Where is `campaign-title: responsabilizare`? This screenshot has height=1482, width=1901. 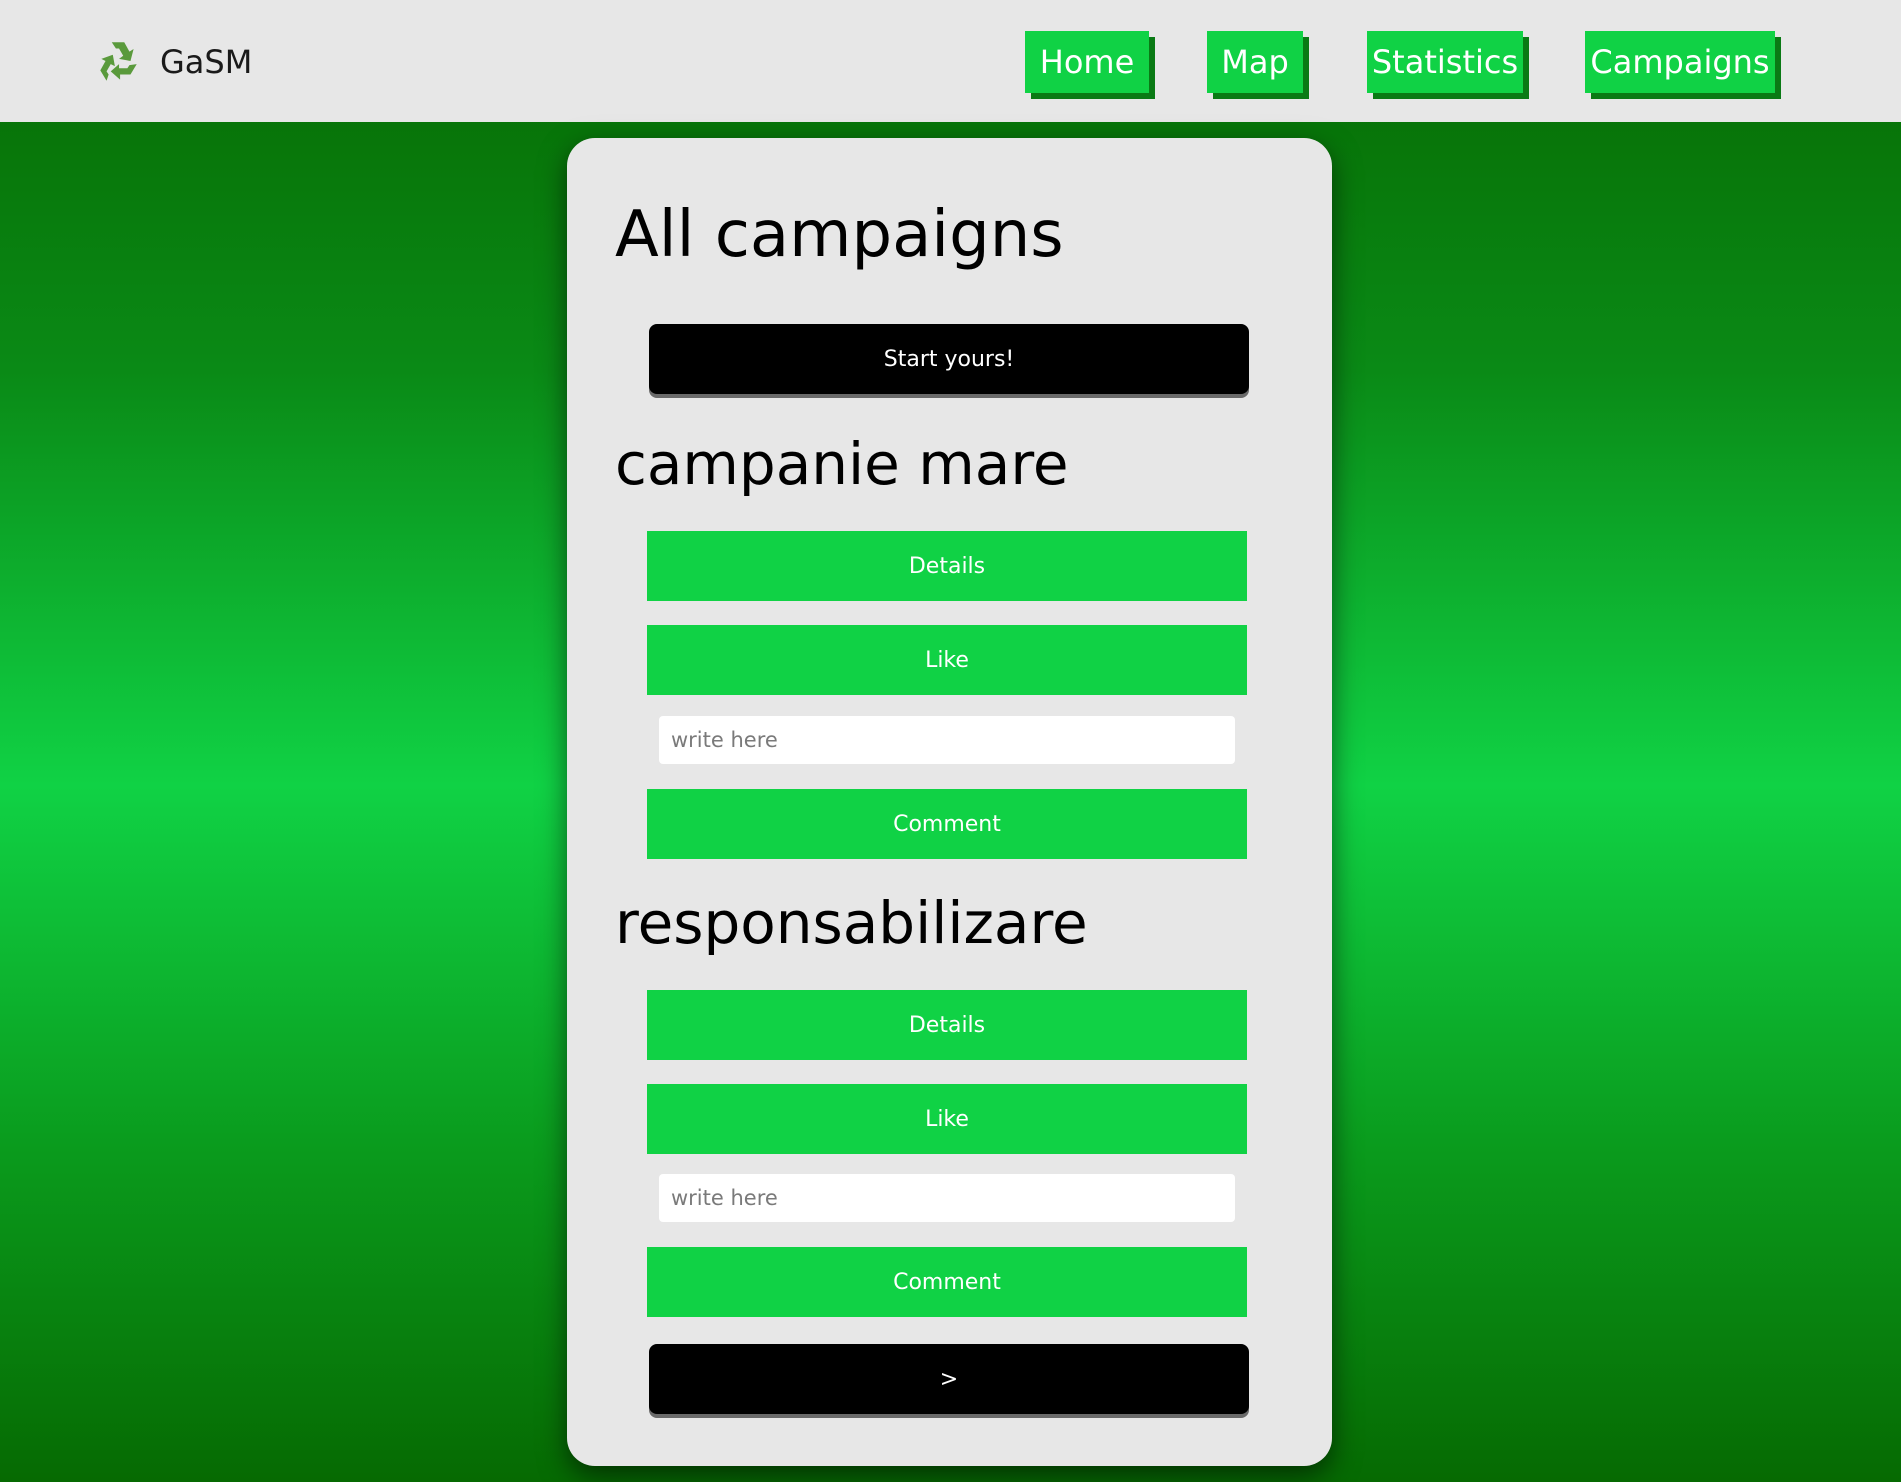
campaign-title: responsabilizare is located at coordinates (851, 923).